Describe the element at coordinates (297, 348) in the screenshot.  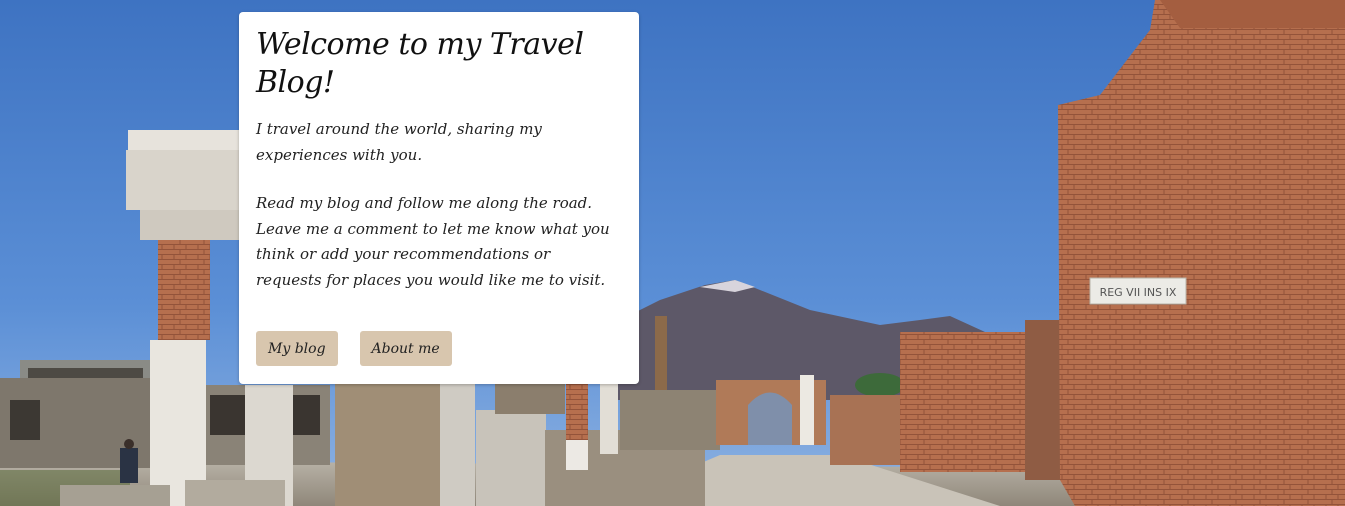
I see `my-blog-button: My blog` at that location.